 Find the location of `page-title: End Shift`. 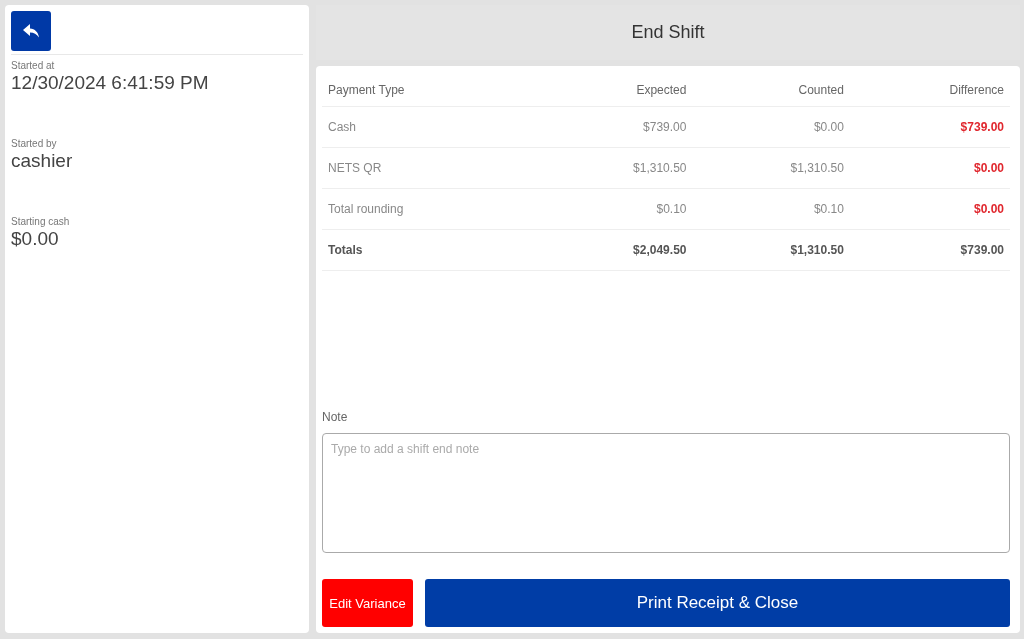

page-title: End Shift is located at coordinates (668, 32).